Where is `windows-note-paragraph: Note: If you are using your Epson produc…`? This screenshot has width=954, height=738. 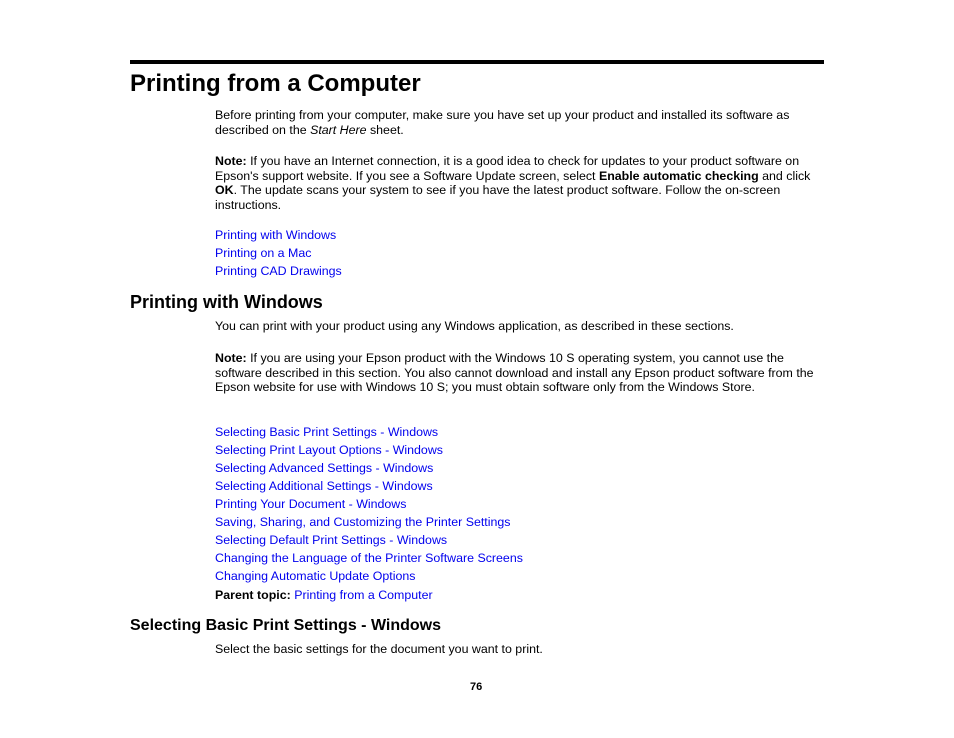 windows-note-paragraph: Note: If you are using your Epson produc… is located at coordinates (520, 373).